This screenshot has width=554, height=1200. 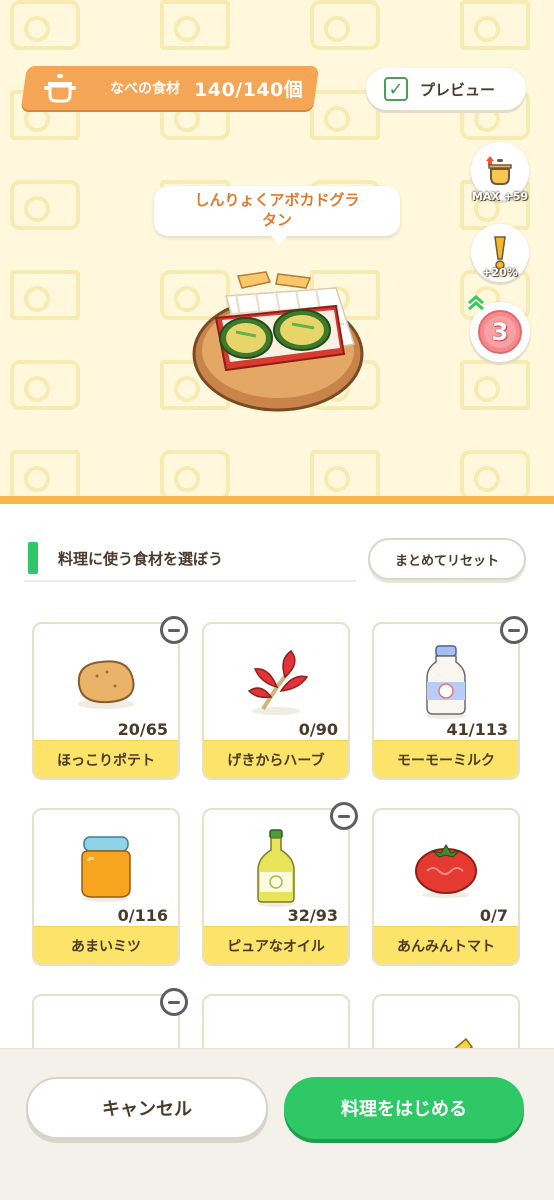 I want to click on preview-label: プレビュー, so click(x=458, y=89).